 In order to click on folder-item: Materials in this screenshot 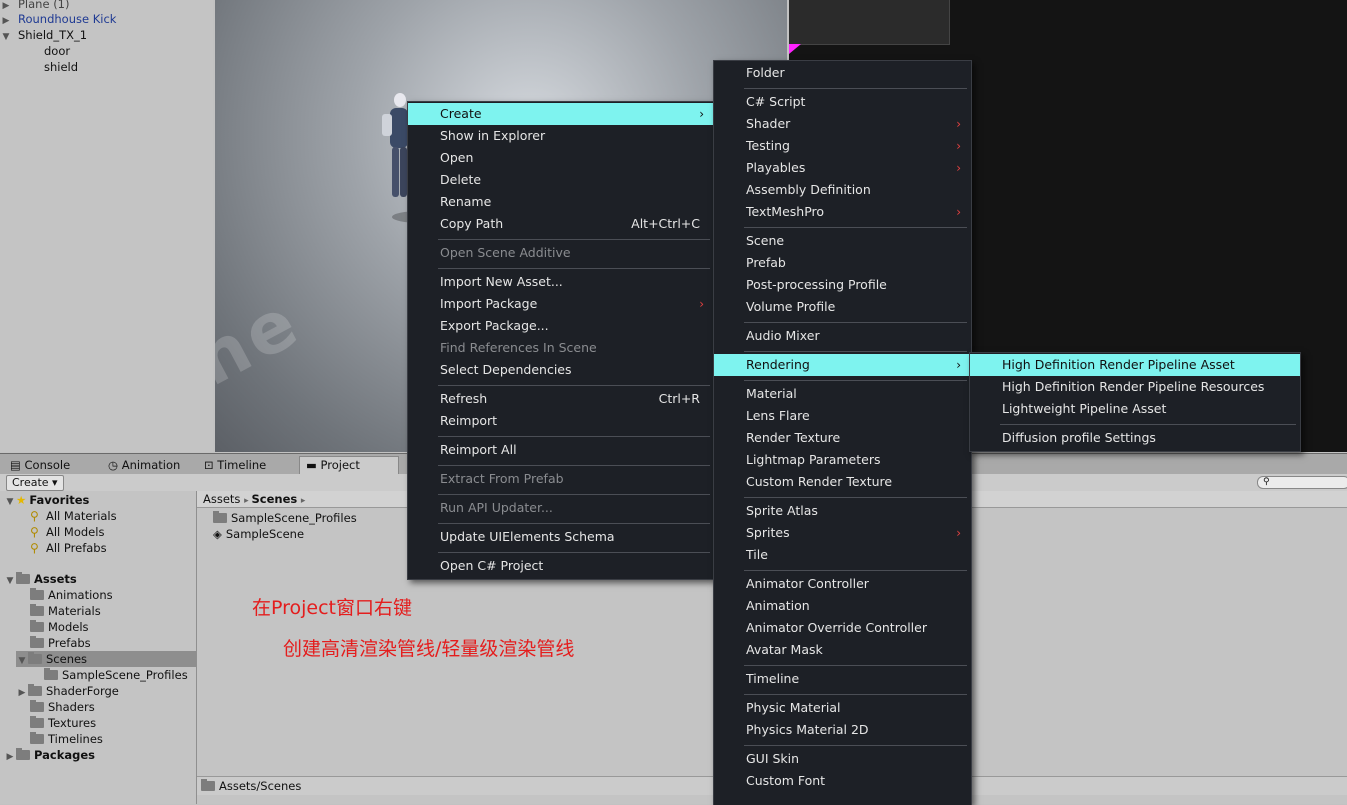, I will do `click(65, 611)`.